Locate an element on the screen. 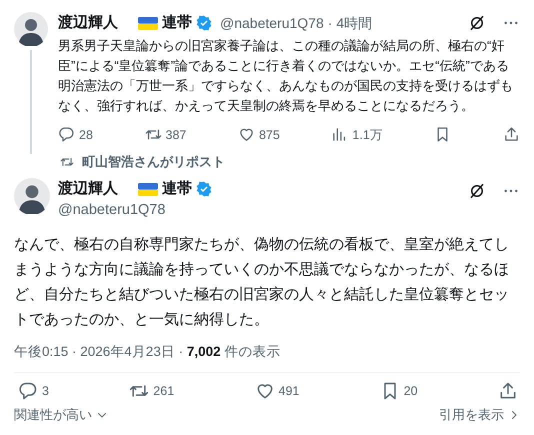 The height and width of the screenshot is (435, 534). repost-button: 261 is located at coordinates (151, 391).